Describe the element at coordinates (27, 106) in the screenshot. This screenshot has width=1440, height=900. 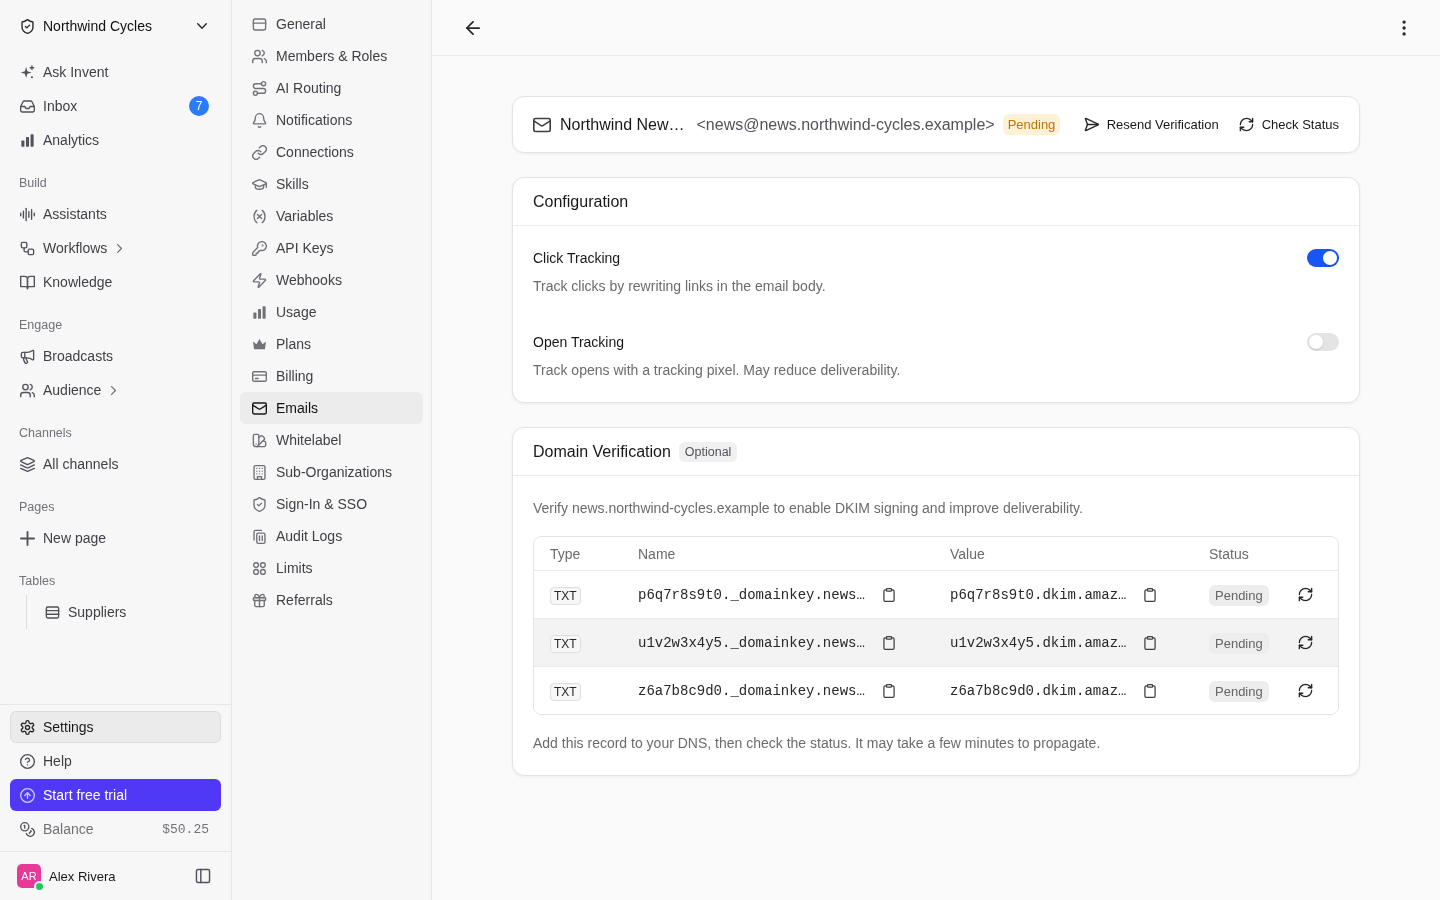
I see `inbox-tray-icon` at that location.